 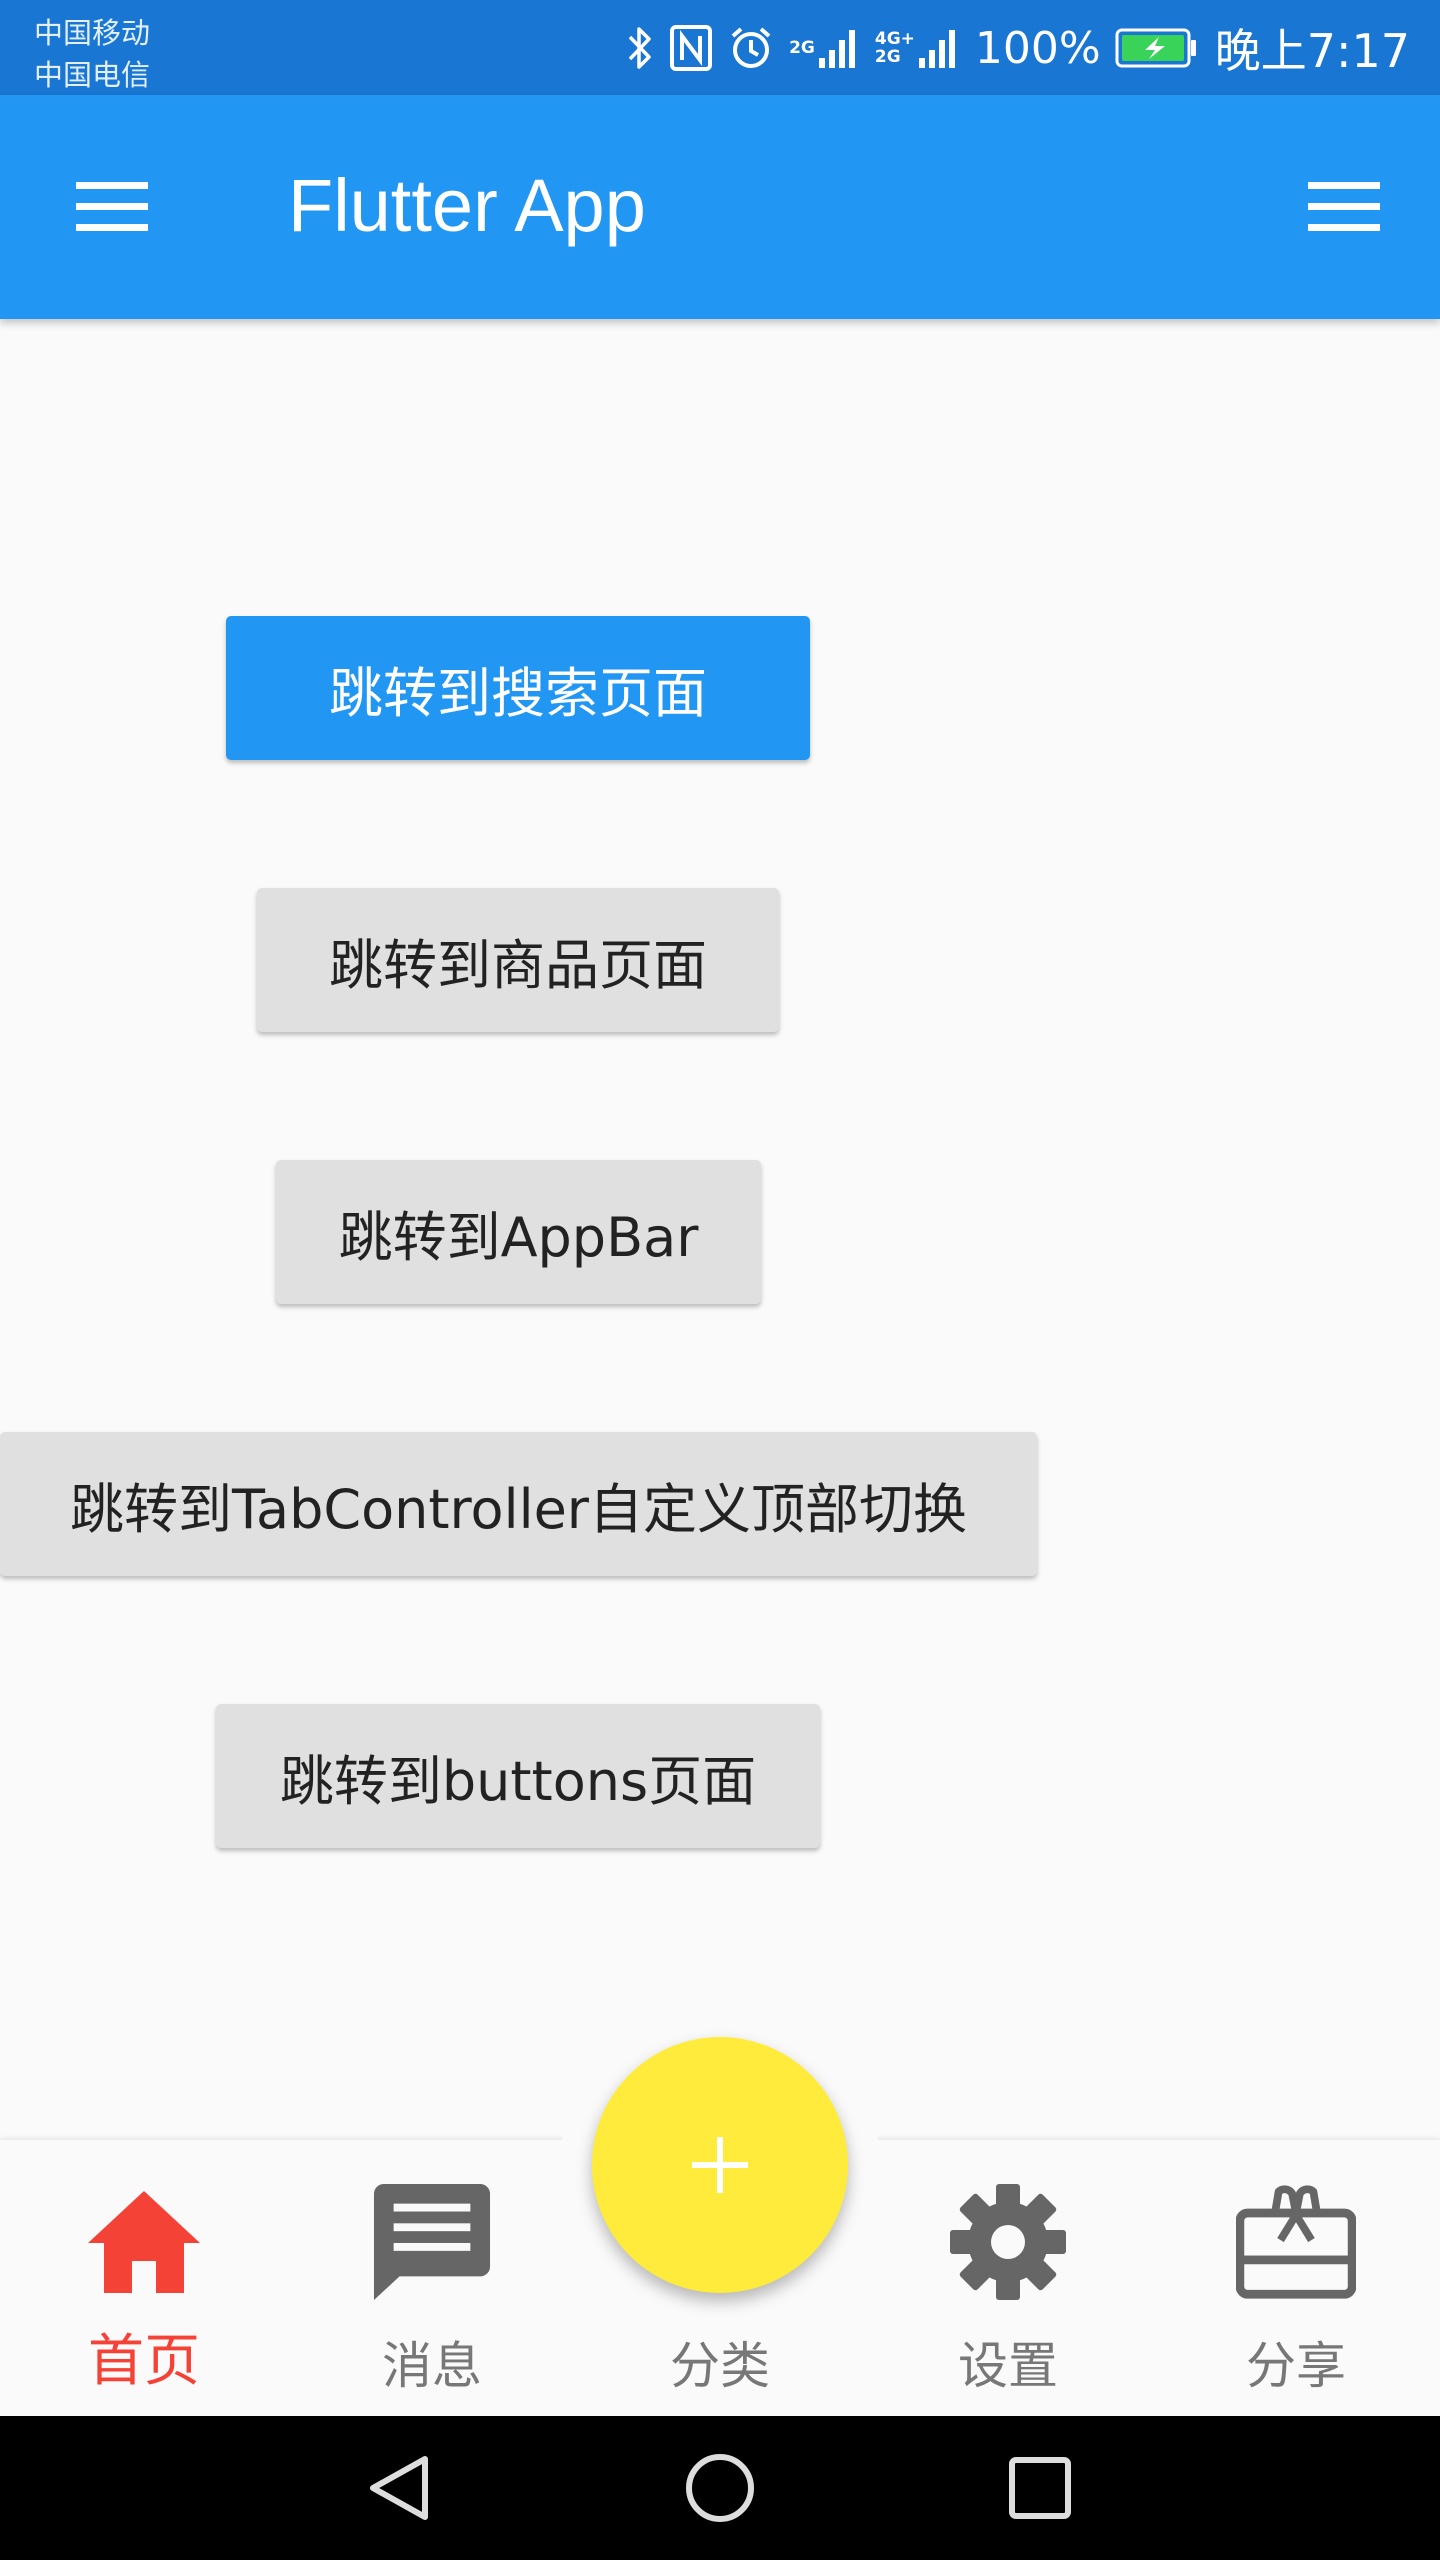 I want to click on home-icon, so click(x=144, y=2242).